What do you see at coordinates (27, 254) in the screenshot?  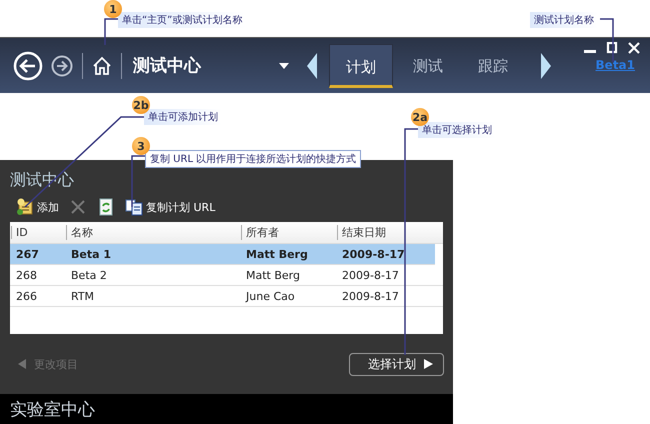 I see `table-cell-text: 267` at bounding box center [27, 254].